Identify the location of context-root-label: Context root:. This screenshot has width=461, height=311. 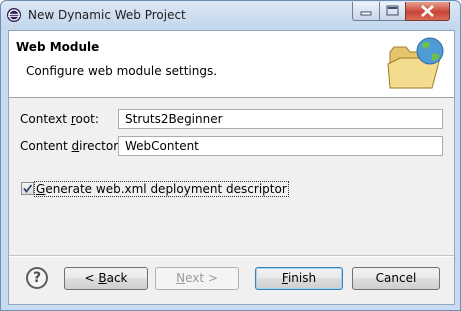
(59, 119).